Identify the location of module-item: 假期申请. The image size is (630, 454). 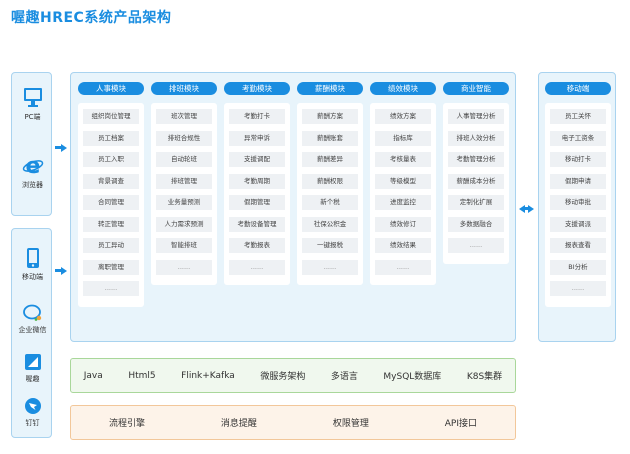
(578, 181).